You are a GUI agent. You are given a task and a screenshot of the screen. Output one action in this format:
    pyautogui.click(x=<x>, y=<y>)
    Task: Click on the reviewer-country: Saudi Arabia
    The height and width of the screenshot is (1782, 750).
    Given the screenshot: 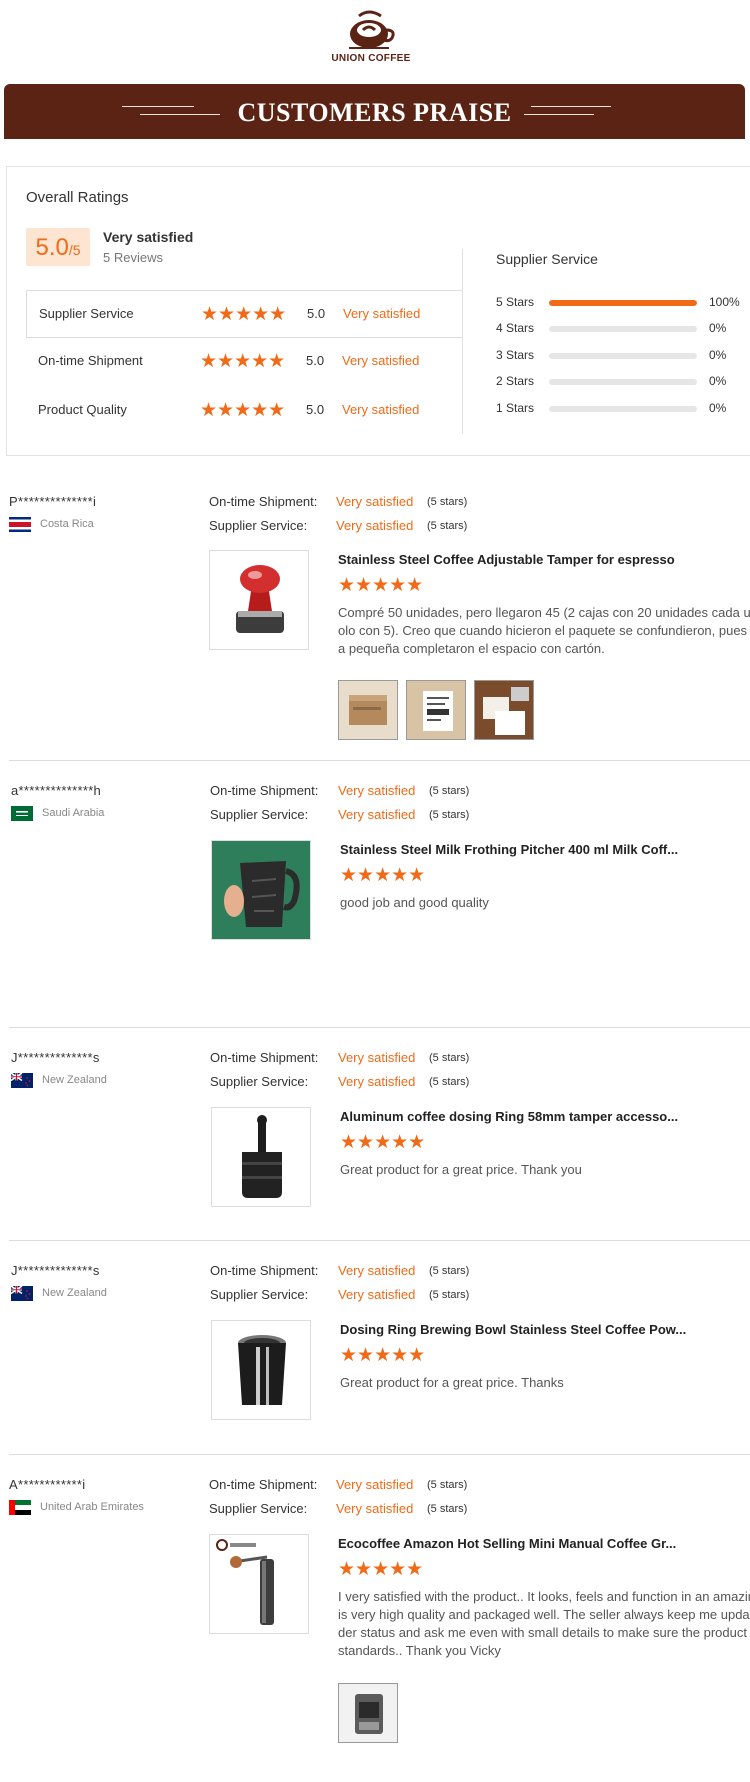 What is the action you would take?
    pyautogui.click(x=73, y=813)
    